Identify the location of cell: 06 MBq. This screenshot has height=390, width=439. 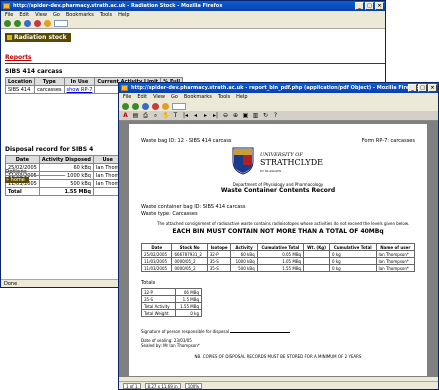
(188, 292).